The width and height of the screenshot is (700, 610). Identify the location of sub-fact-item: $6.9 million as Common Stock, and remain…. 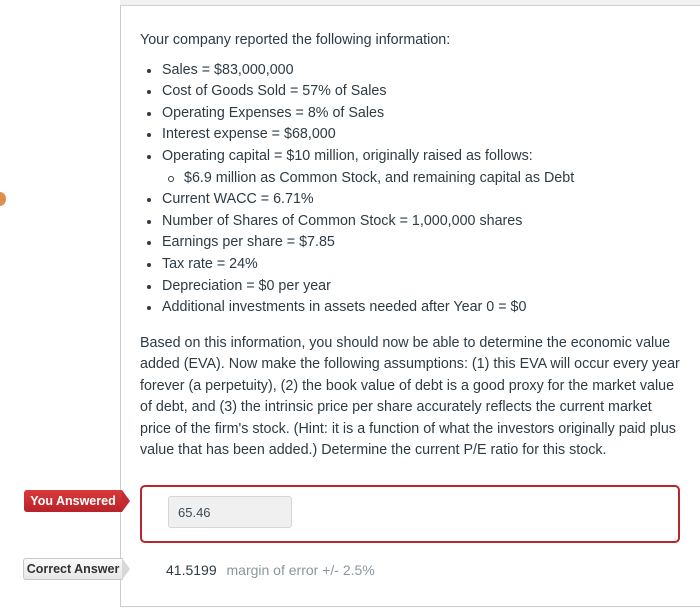
(426, 179).